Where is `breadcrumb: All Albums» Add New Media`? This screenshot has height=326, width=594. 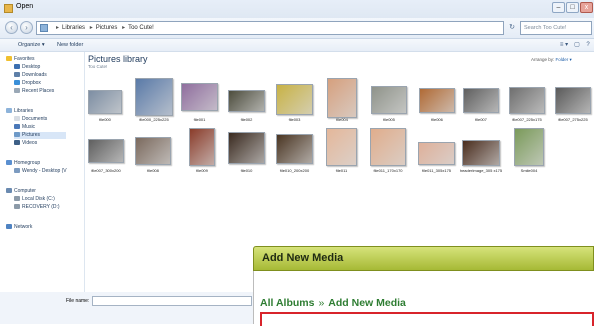 breadcrumb: All Albums» Add New Media is located at coordinates (333, 303).